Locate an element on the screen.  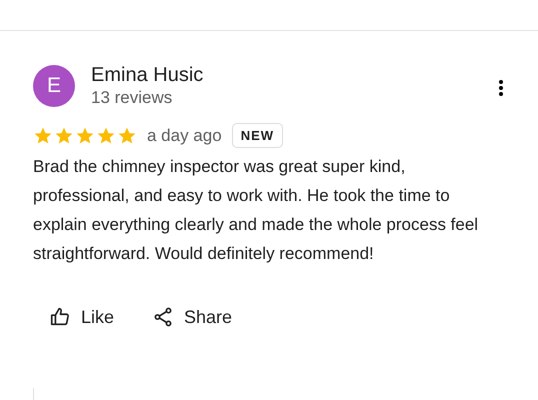
share-icon is located at coordinates (163, 317).